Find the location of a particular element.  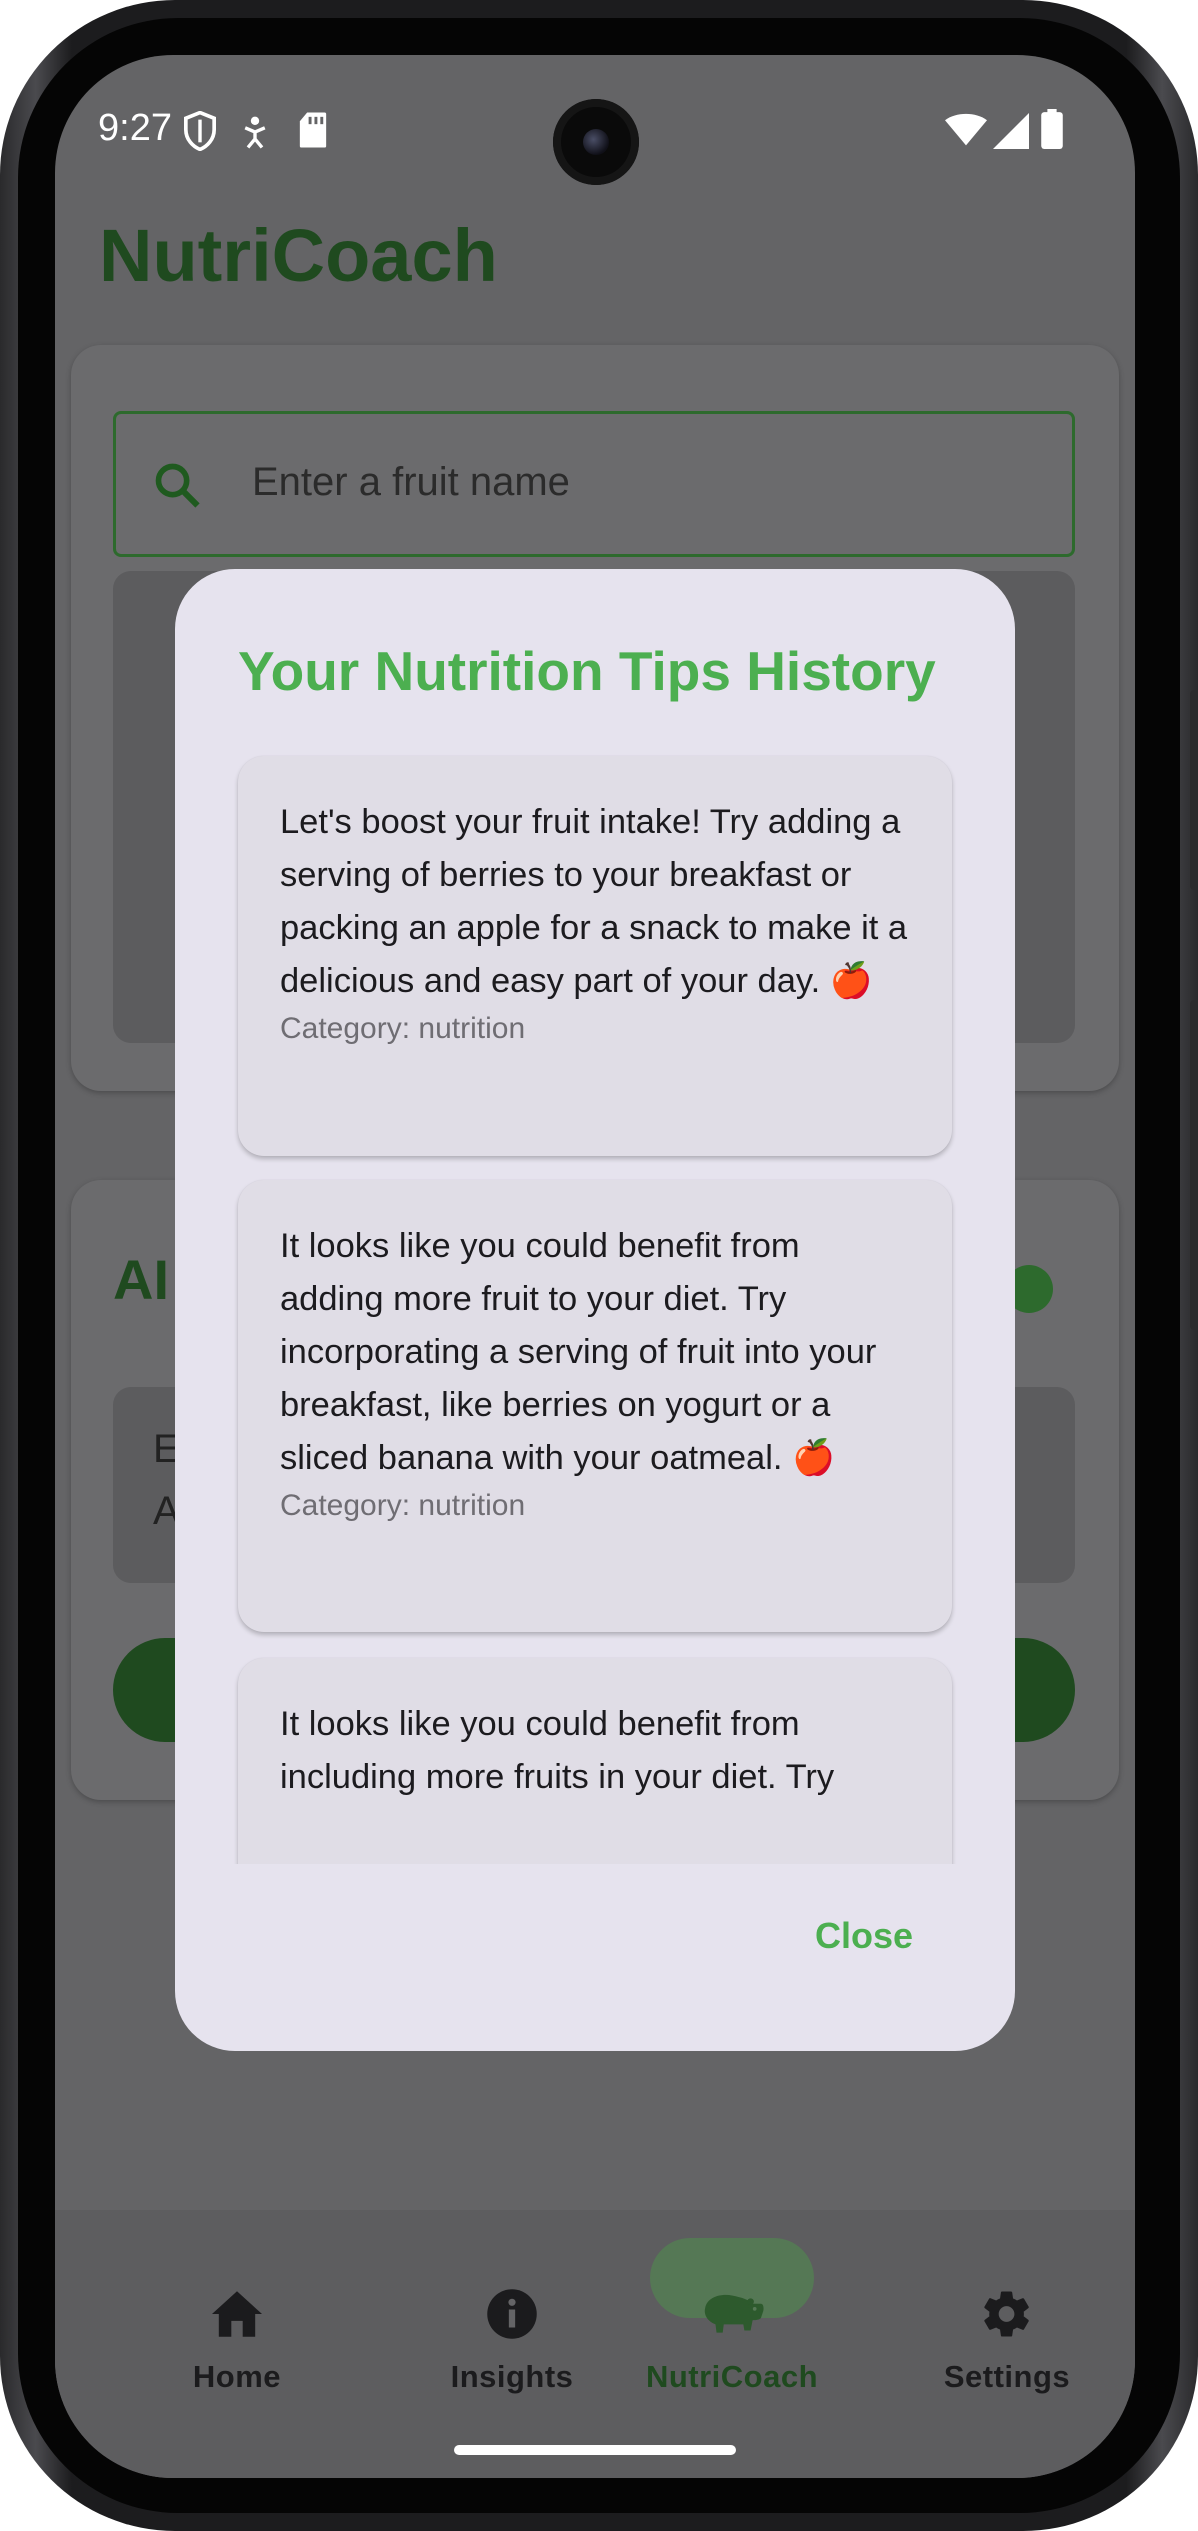

ai-section-heading: AI is located at coordinates (141, 1279).